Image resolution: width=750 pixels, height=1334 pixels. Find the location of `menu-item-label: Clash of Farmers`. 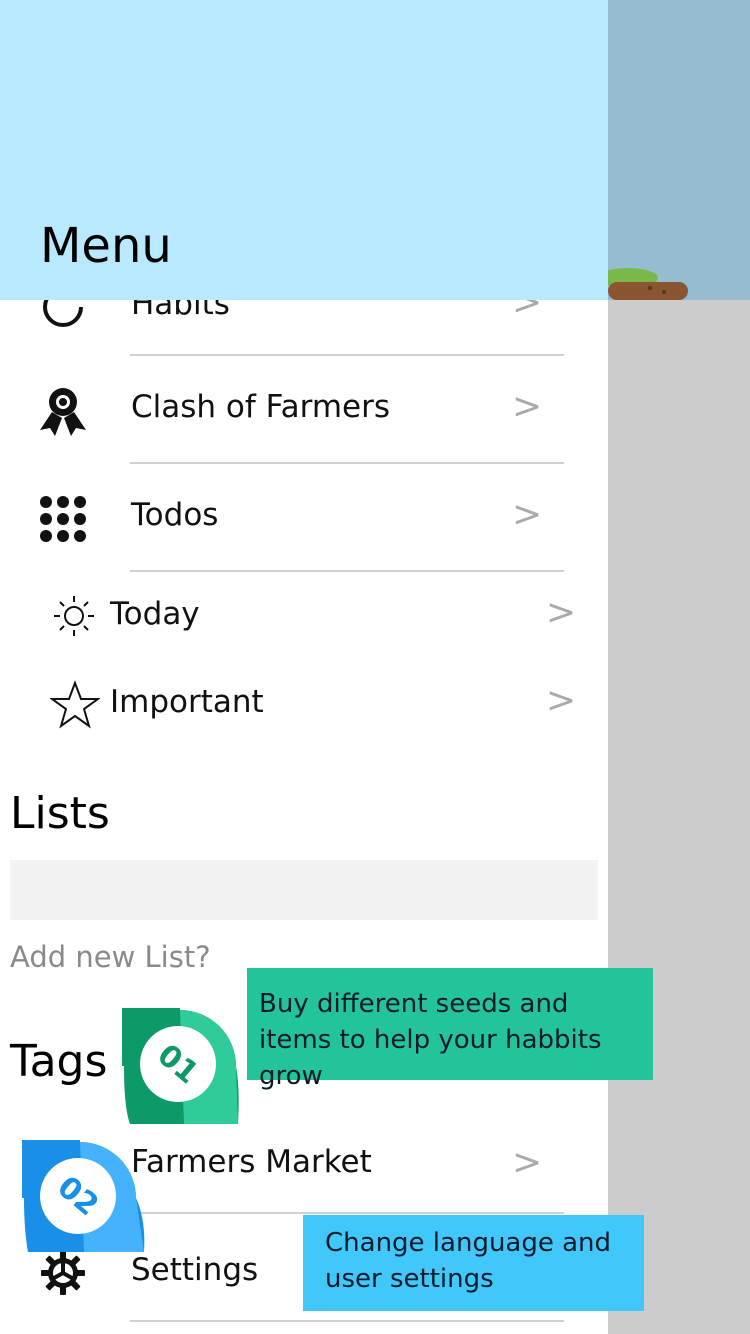

menu-item-label: Clash of Farmers is located at coordinates (260, 407).